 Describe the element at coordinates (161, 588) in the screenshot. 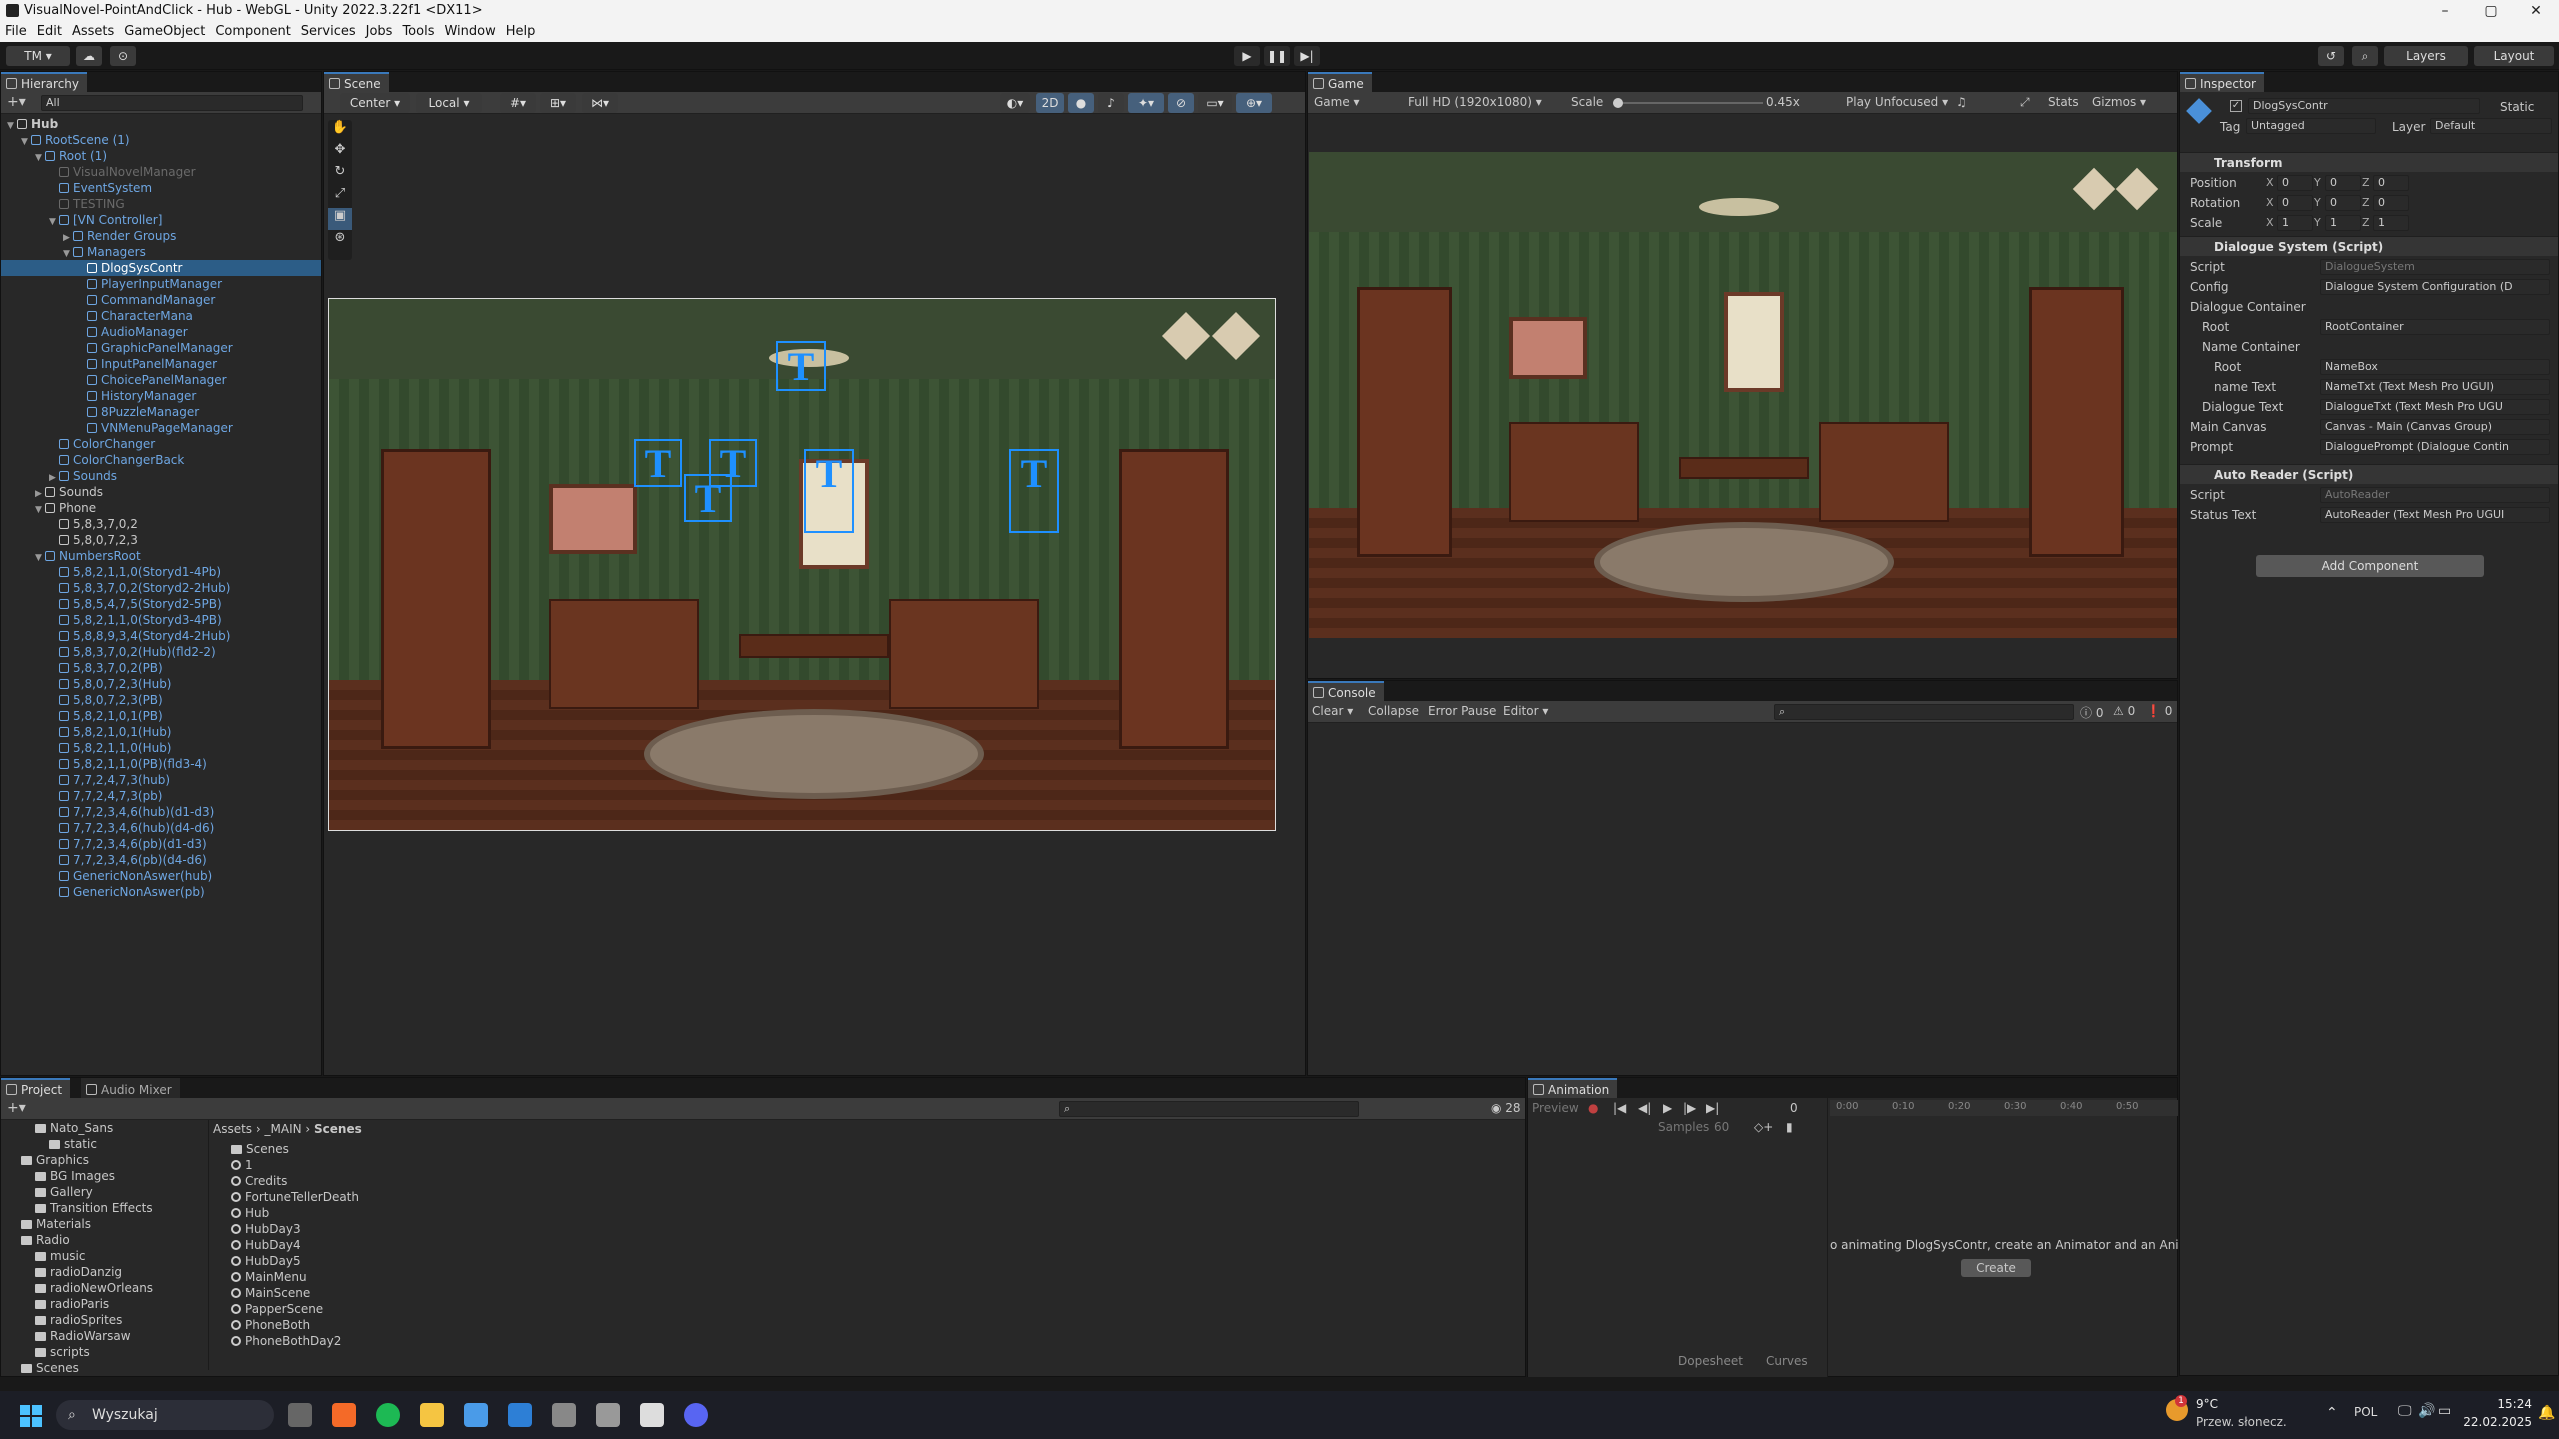

I see `hierarchy-item: 5,8,3,7,0,2(Storyd2-2Hub)` at that location.